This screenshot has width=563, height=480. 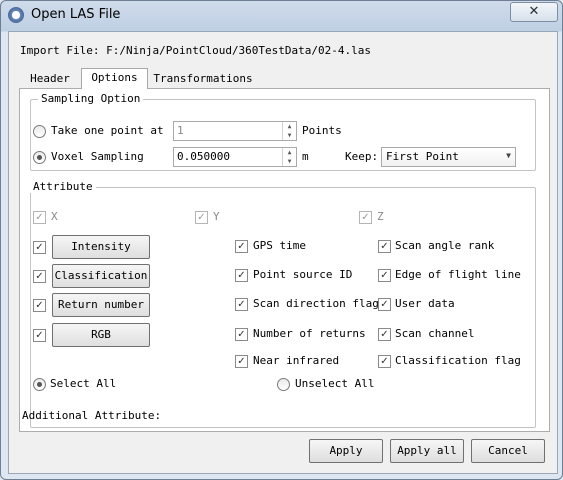 I want to click on unselect-all-label: Unselect All, so click(x=335, y=383).